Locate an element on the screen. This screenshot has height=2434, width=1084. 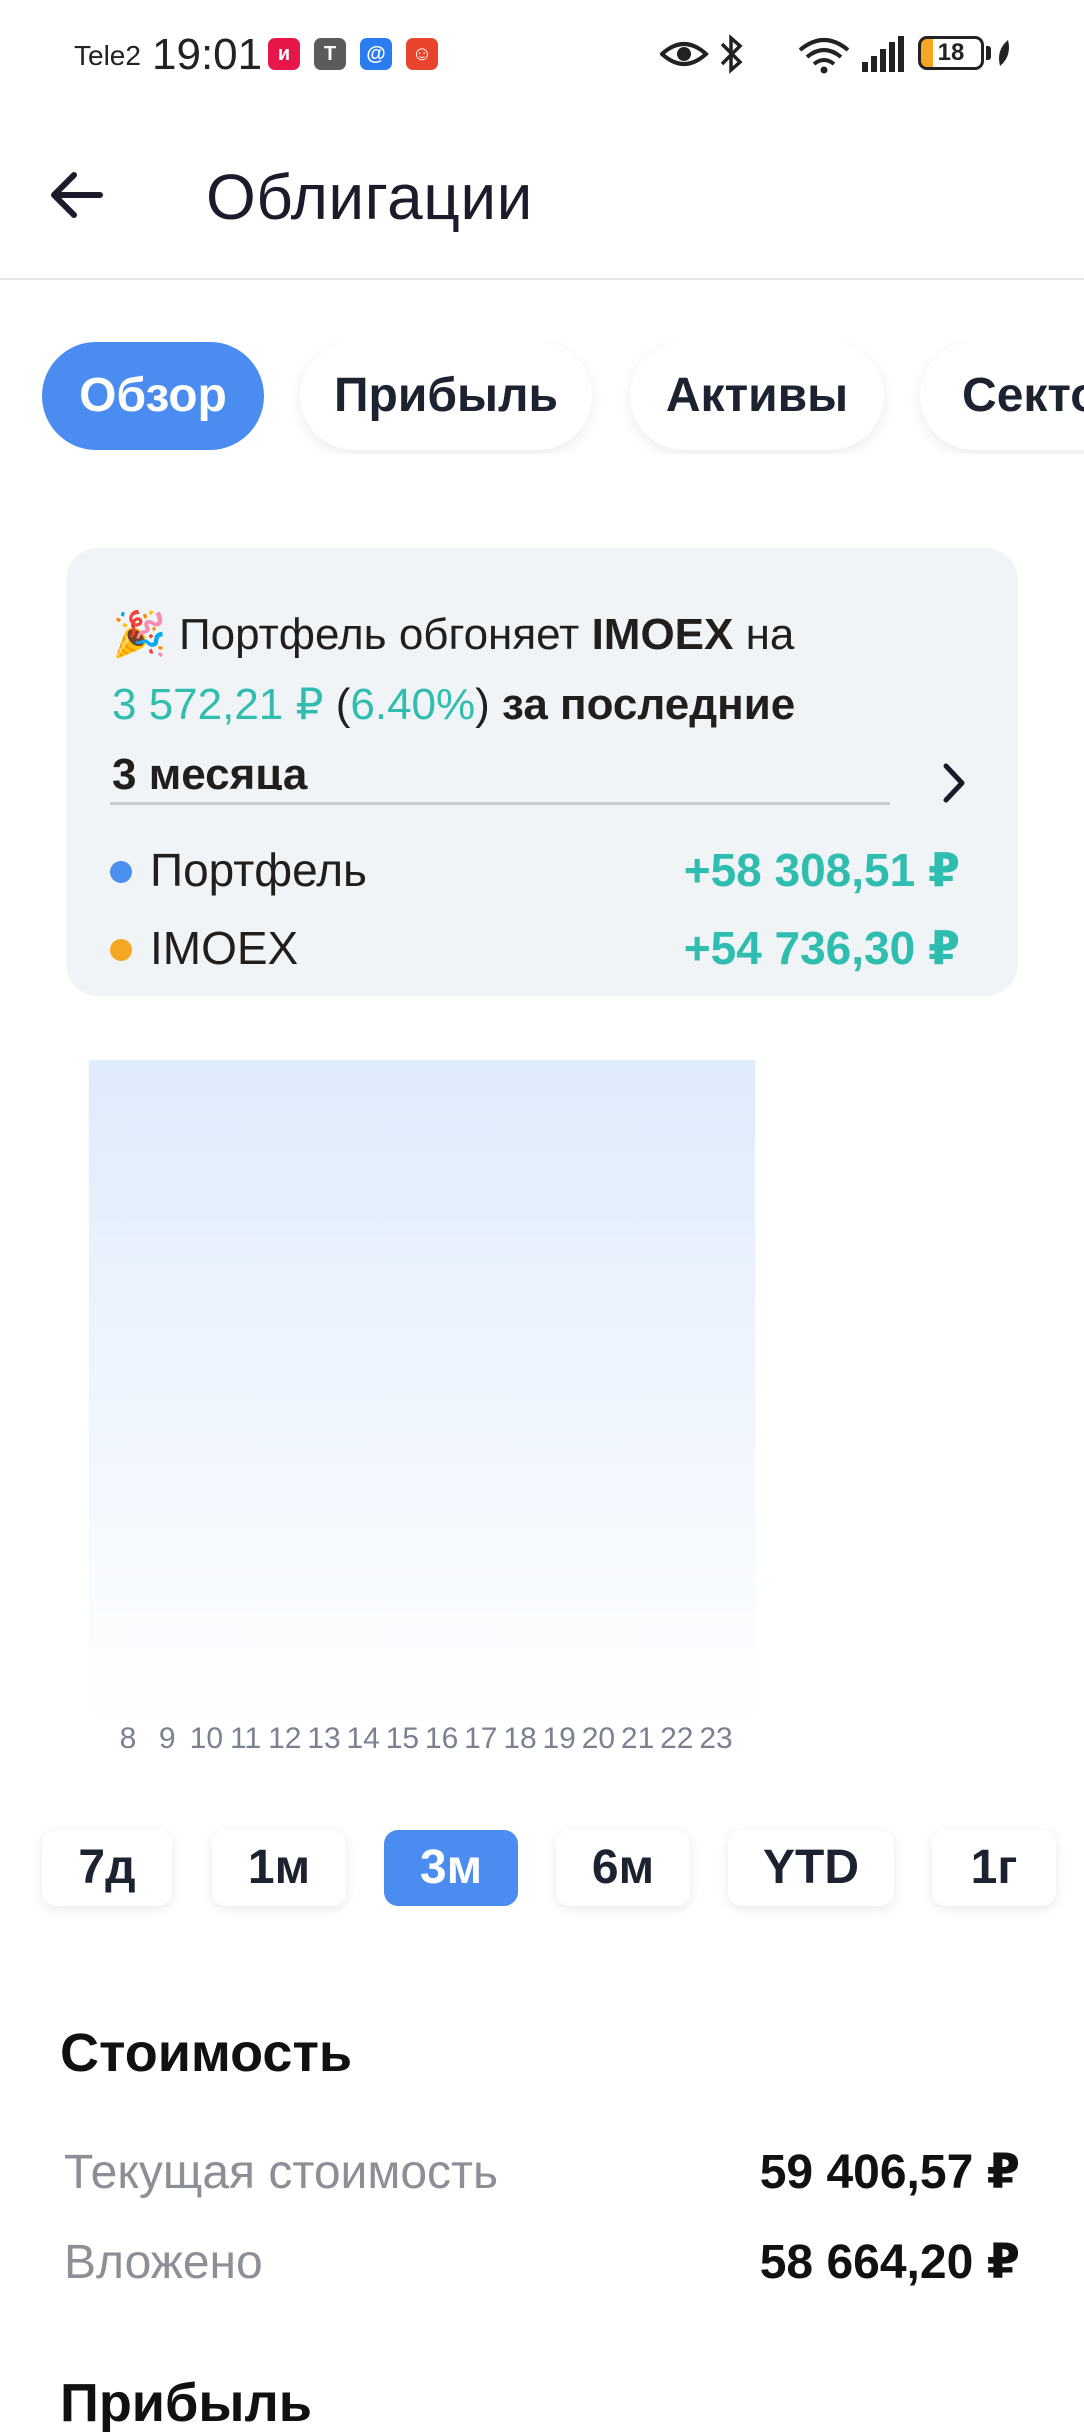
summary-text-na: на is located at coordinates (770, 634).